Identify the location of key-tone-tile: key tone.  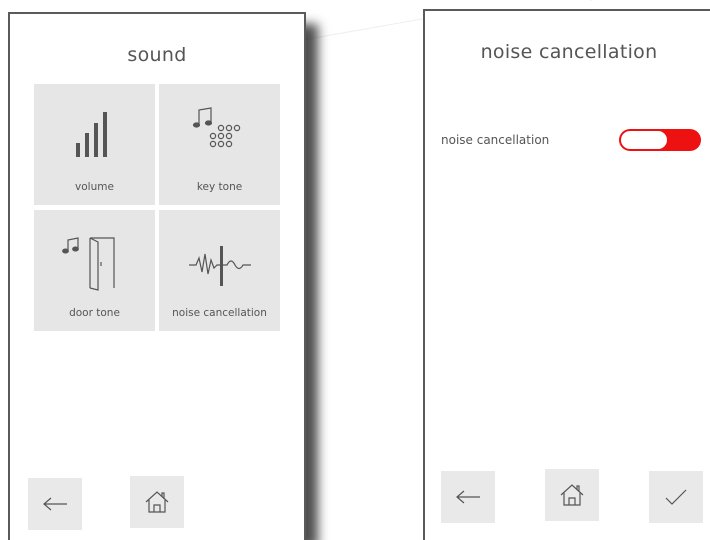
(219, 144).